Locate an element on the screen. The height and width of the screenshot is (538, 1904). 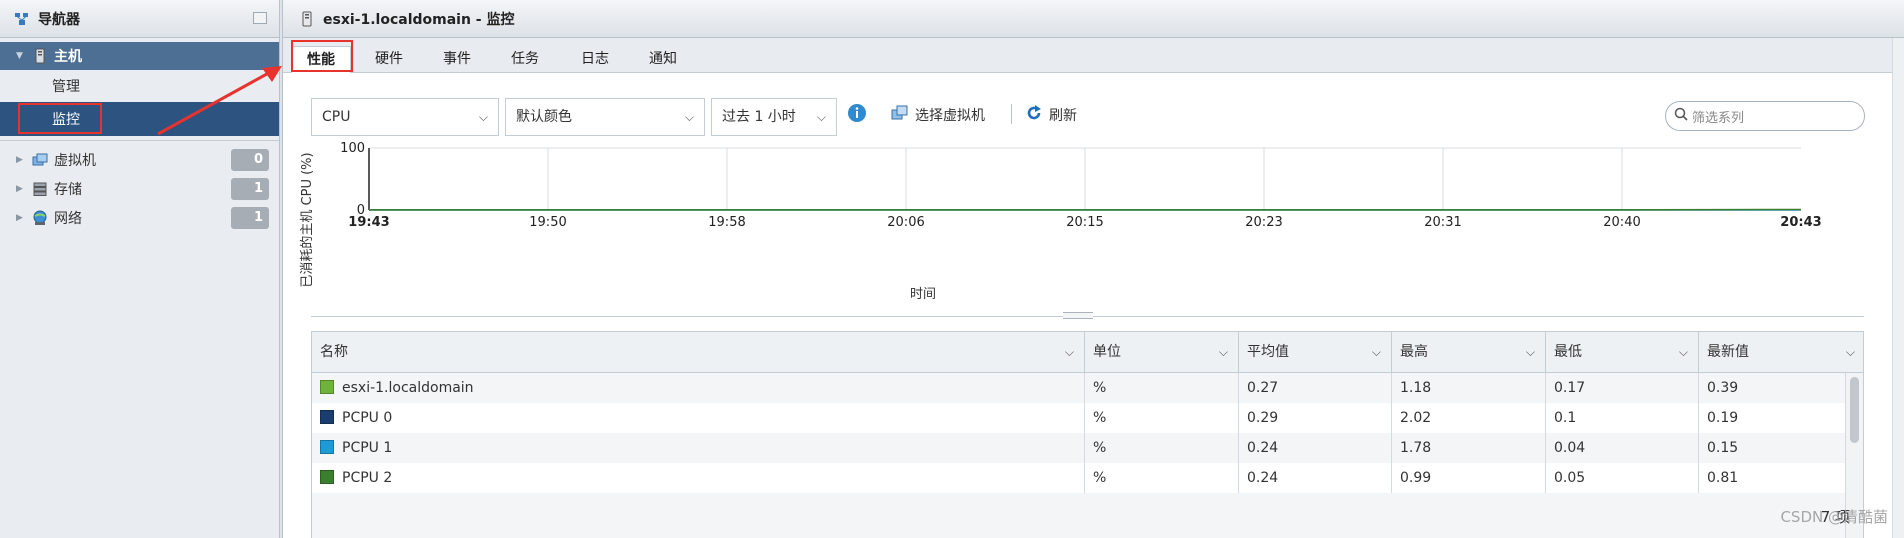
annotation-arrow is located at coordinates (219, 101).